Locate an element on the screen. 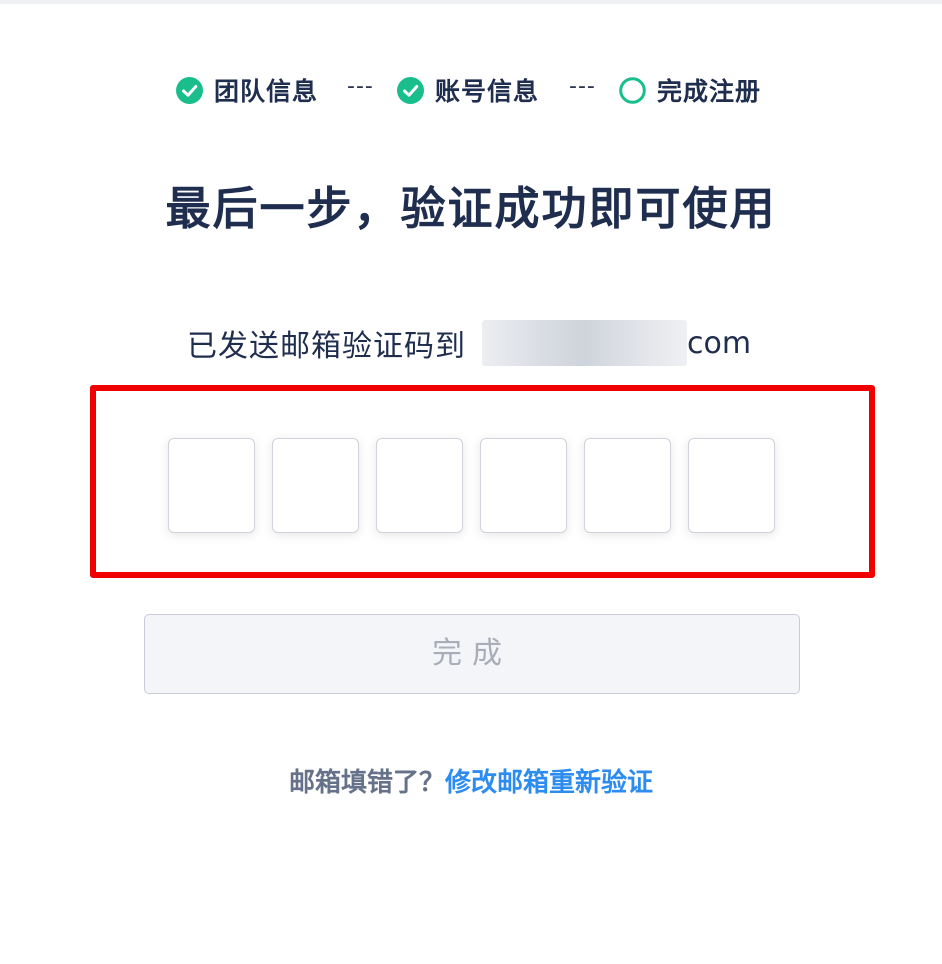 The image size is (942, 964). step-account-info: 账号信息 is located at coordinates (468, 90).